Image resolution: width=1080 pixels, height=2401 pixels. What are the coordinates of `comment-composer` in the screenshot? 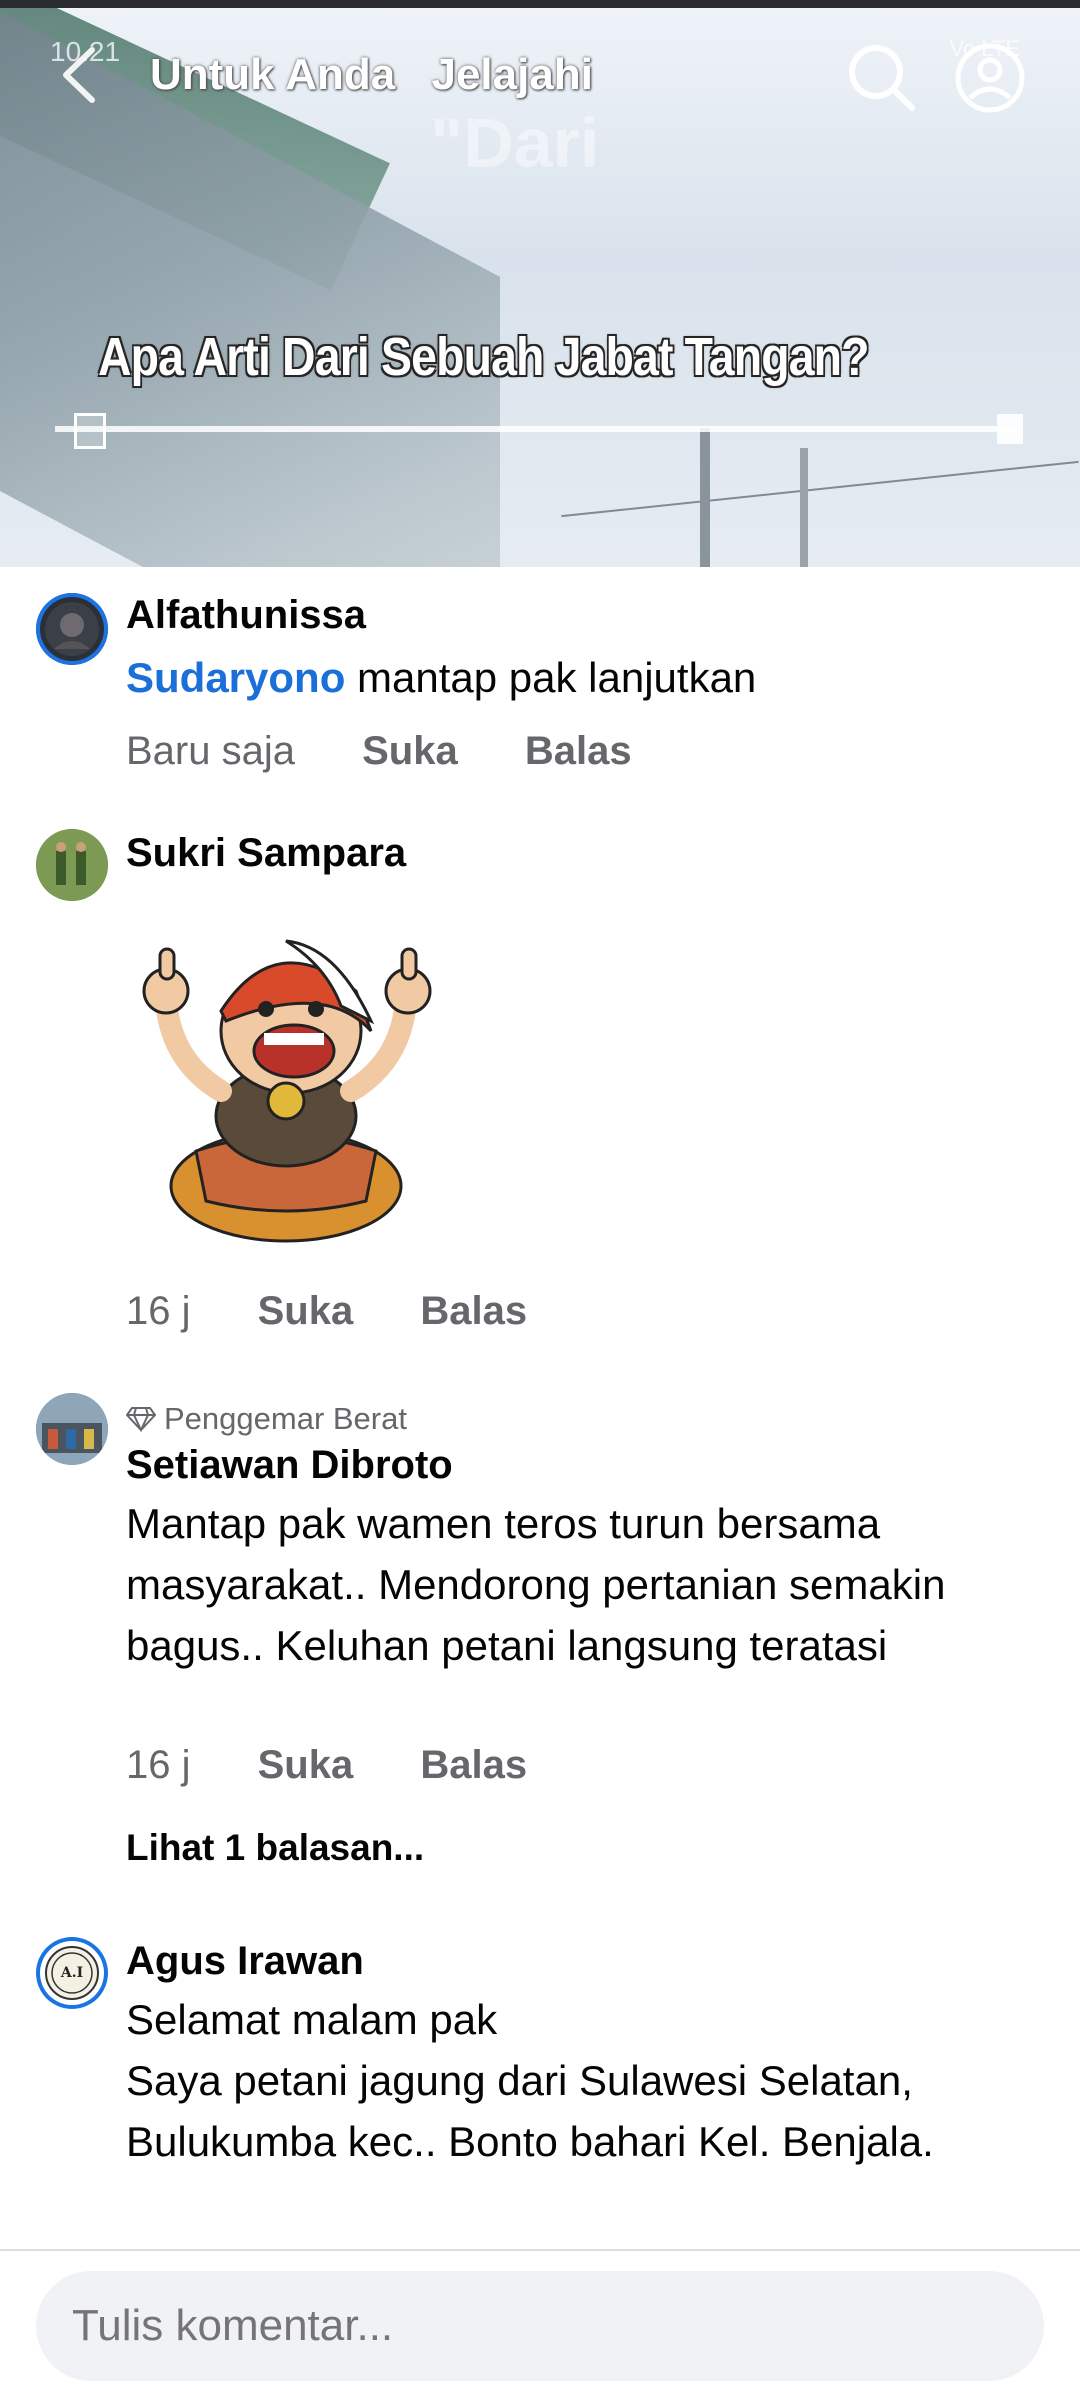 It's located at (540, 2325).